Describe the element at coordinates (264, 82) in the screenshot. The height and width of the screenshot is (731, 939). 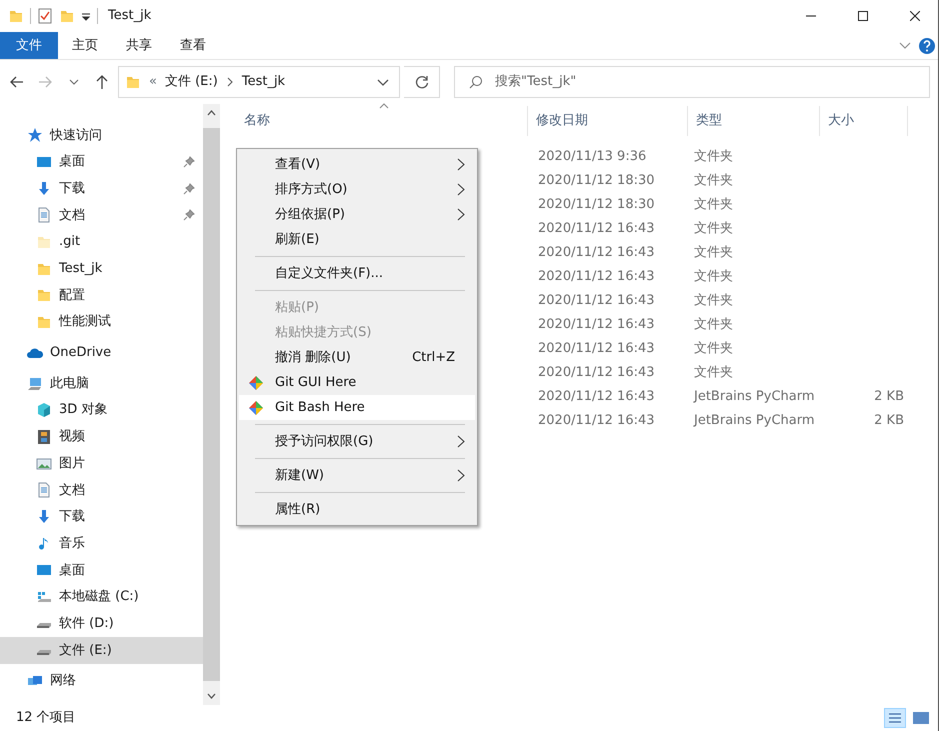
I see `breadcrumb-segment: Test_jk` at that location.